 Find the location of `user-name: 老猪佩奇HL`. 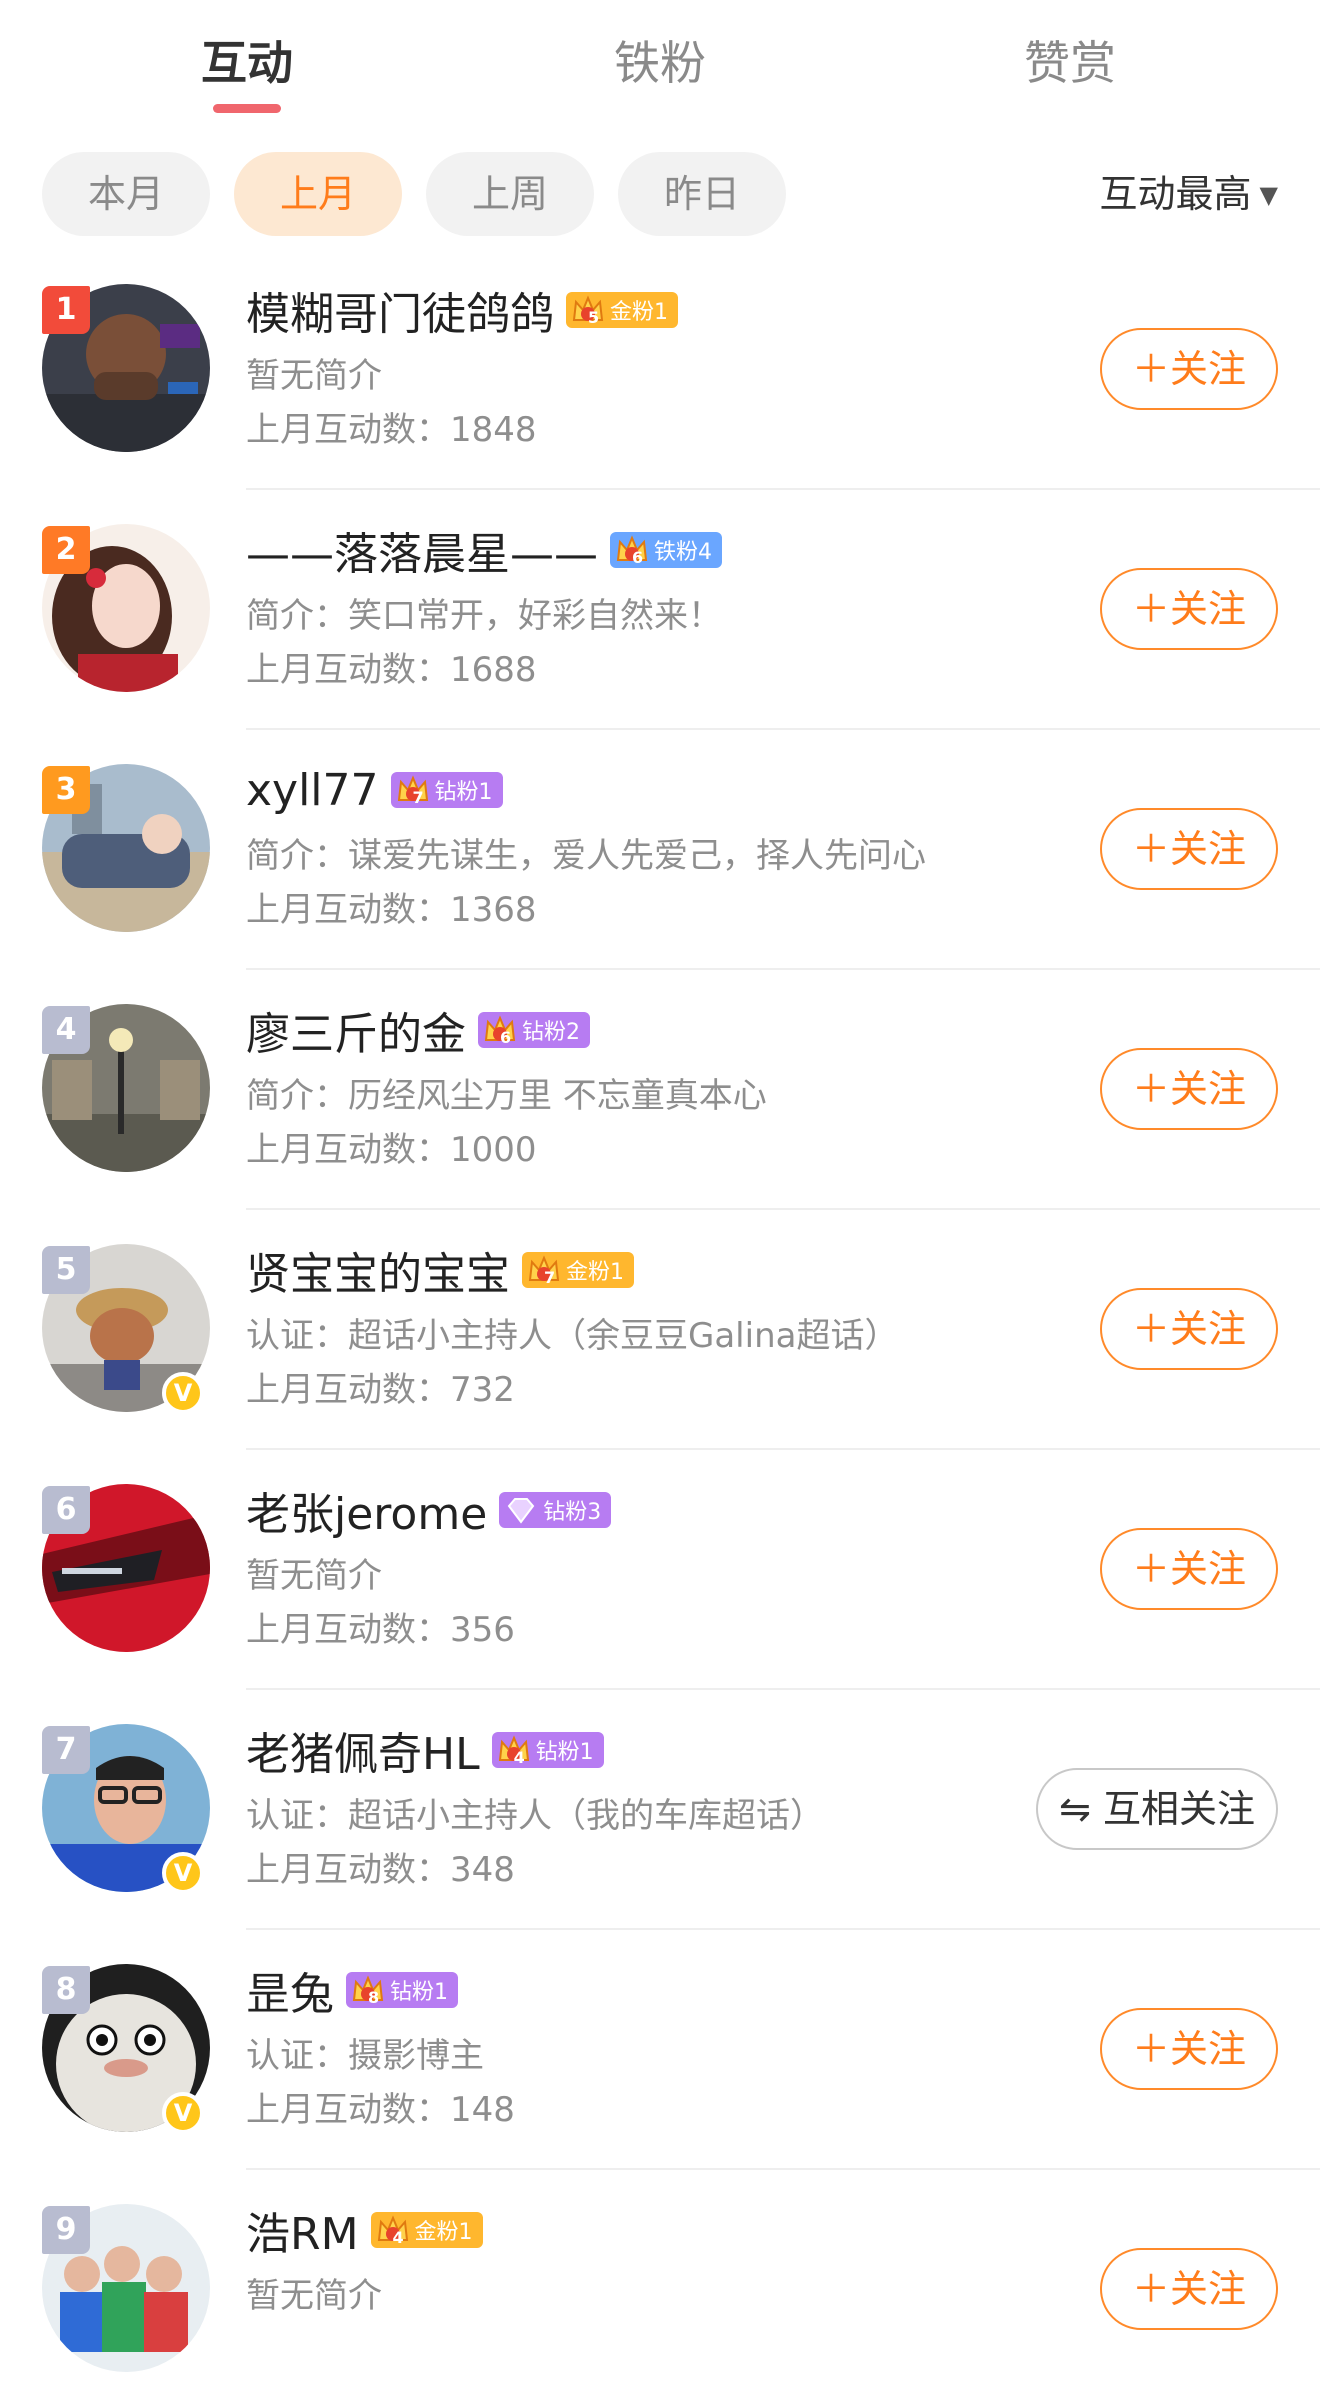

user-name: 老猪佩奇HL is located at coordinates (363, 1750).